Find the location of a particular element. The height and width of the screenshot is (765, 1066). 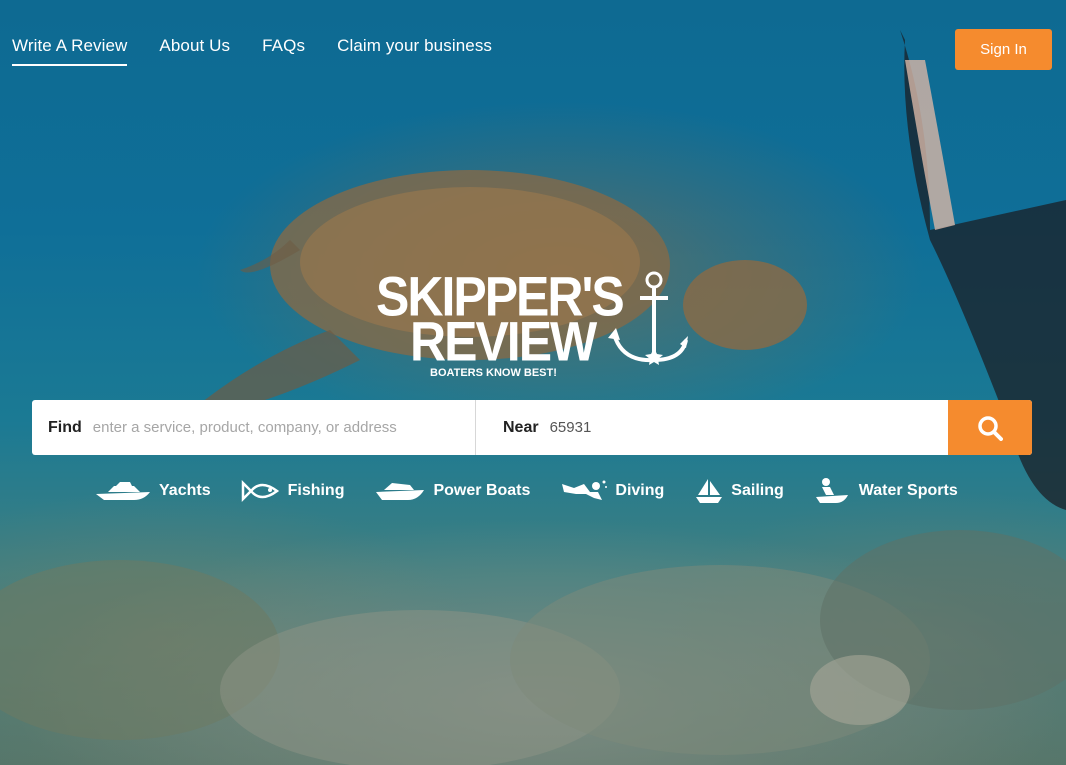

category-water-sports-label: Water Sports is located at coordinates (908, 490).